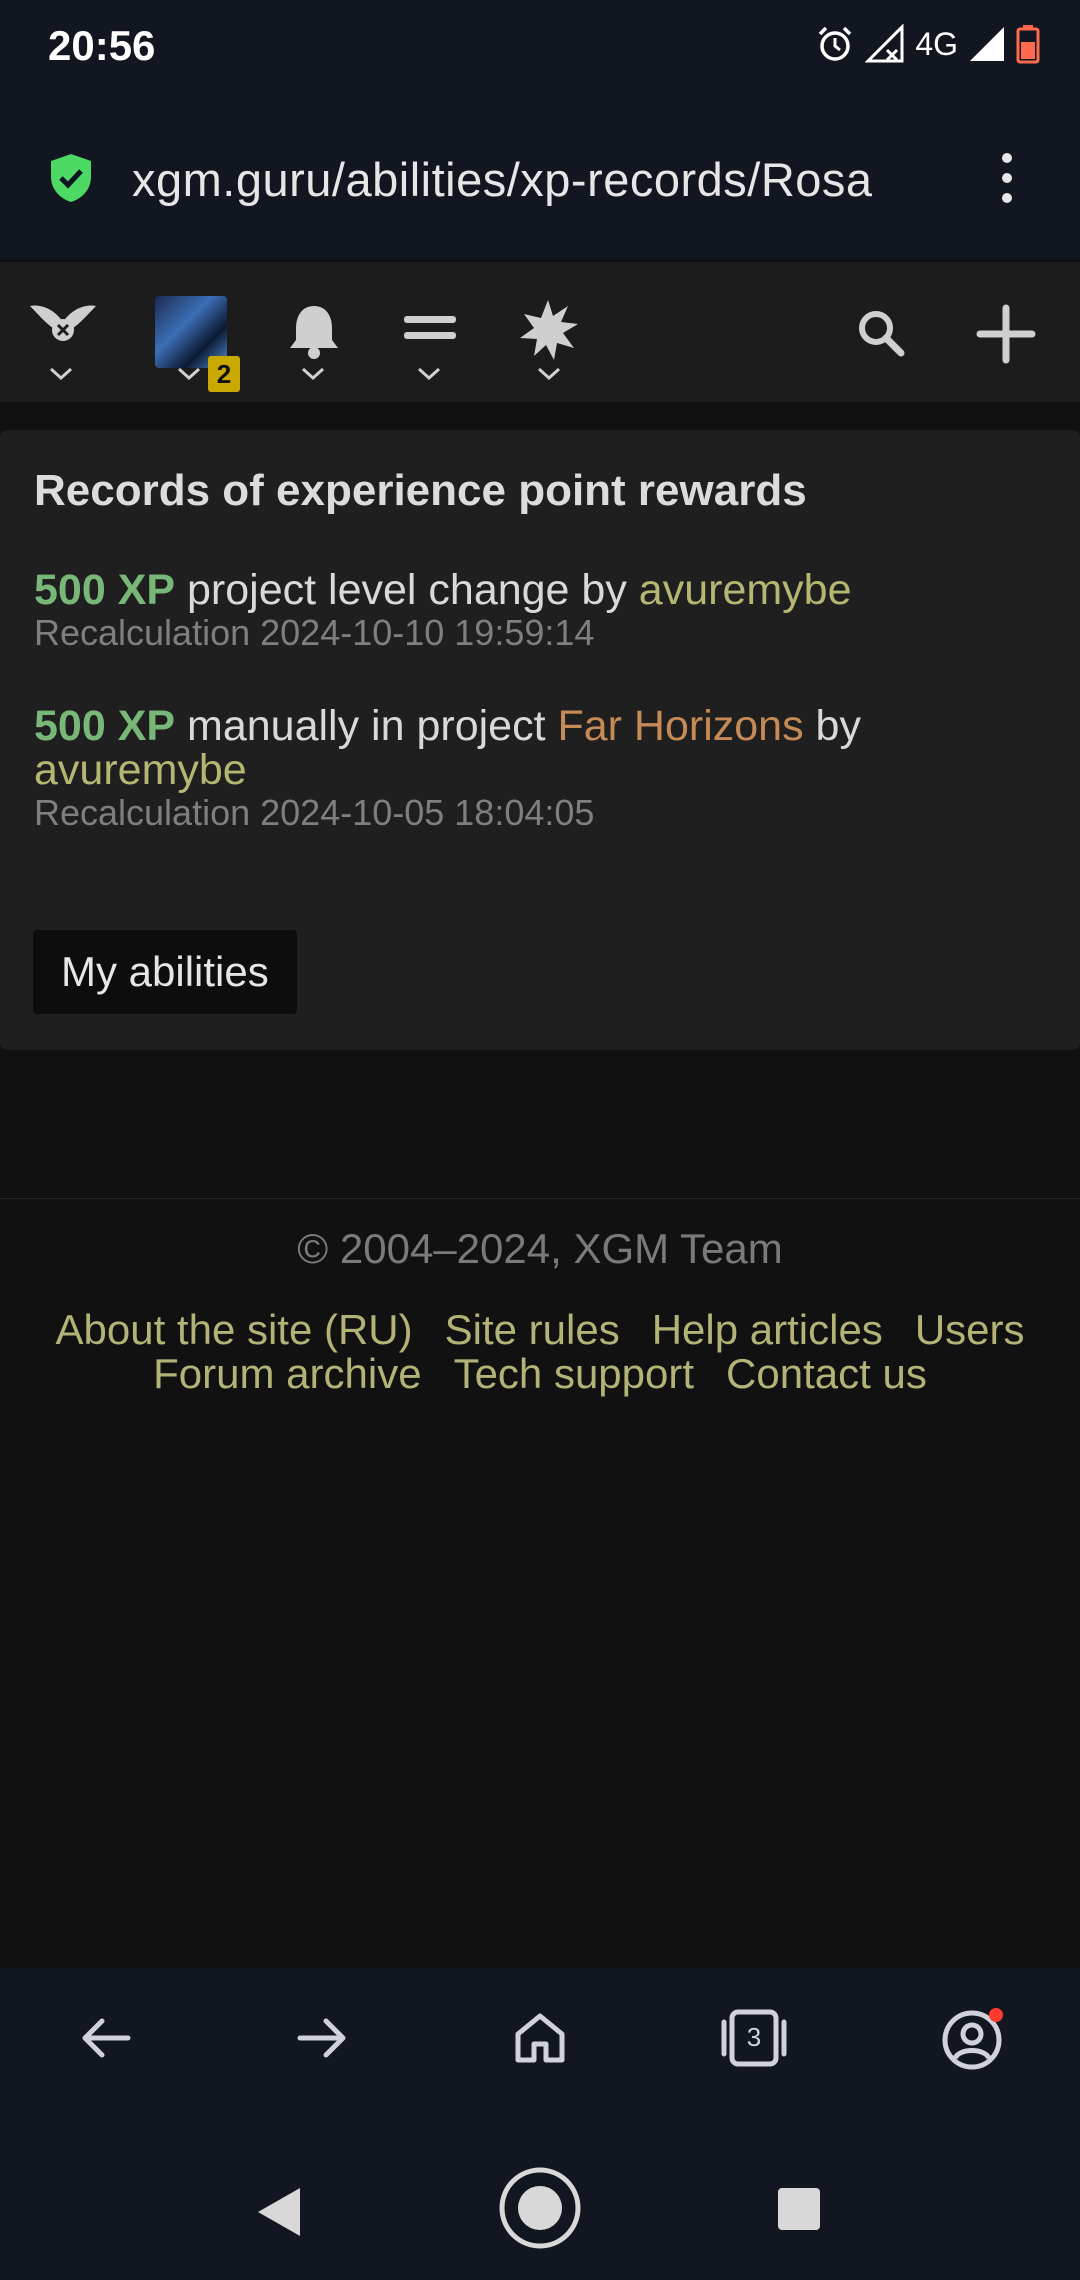 Image resolution: width=1080 pixels, height=2280 pixels. What do you see at coordinates (936, 43) in the screenshot?
I see `network-label: 4G` at bounding box center [936, 43].